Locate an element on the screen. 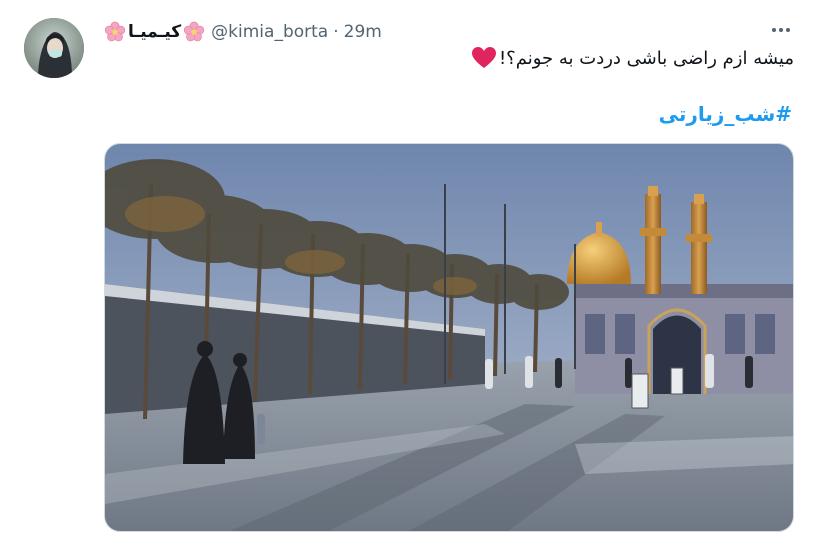 This screenshot has width=816, height=541. avatar is located at coordinates (54, 48).